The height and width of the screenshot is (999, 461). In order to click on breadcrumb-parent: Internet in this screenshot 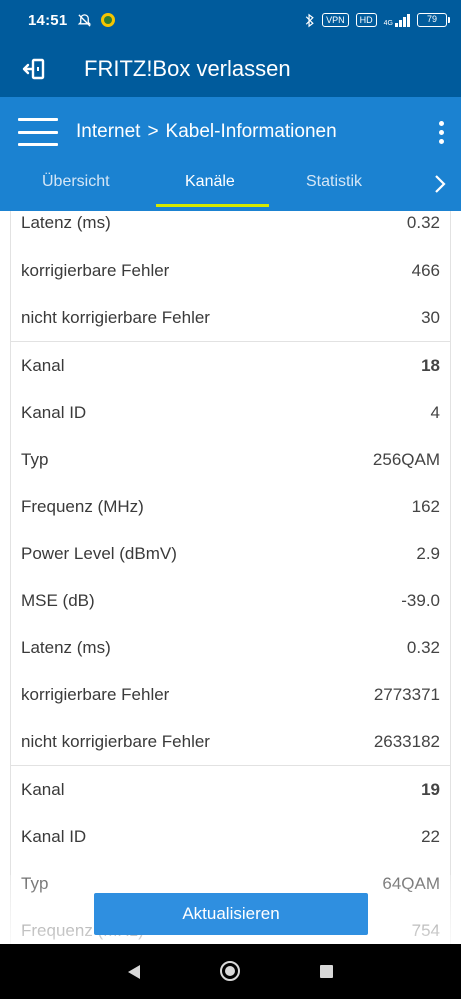, I will do `click(108, 132)`.